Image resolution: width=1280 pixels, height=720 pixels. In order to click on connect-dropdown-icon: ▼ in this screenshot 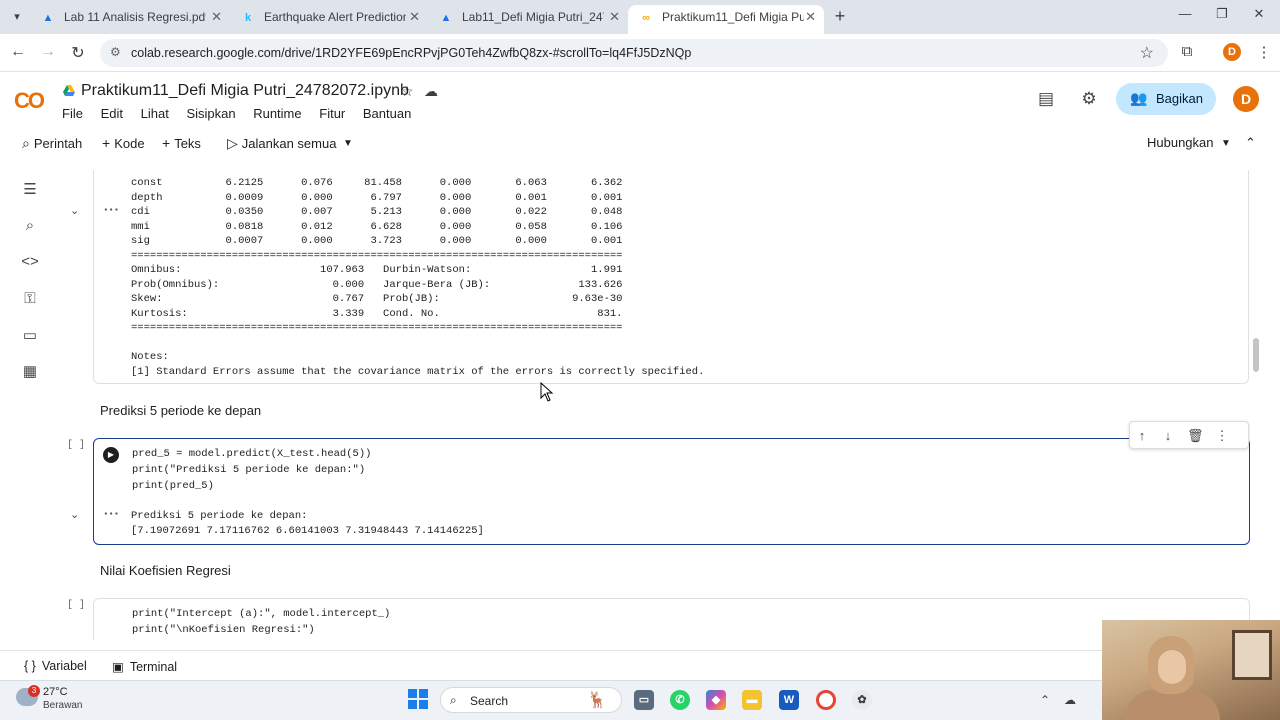, I will do `click(1226, 143)`.